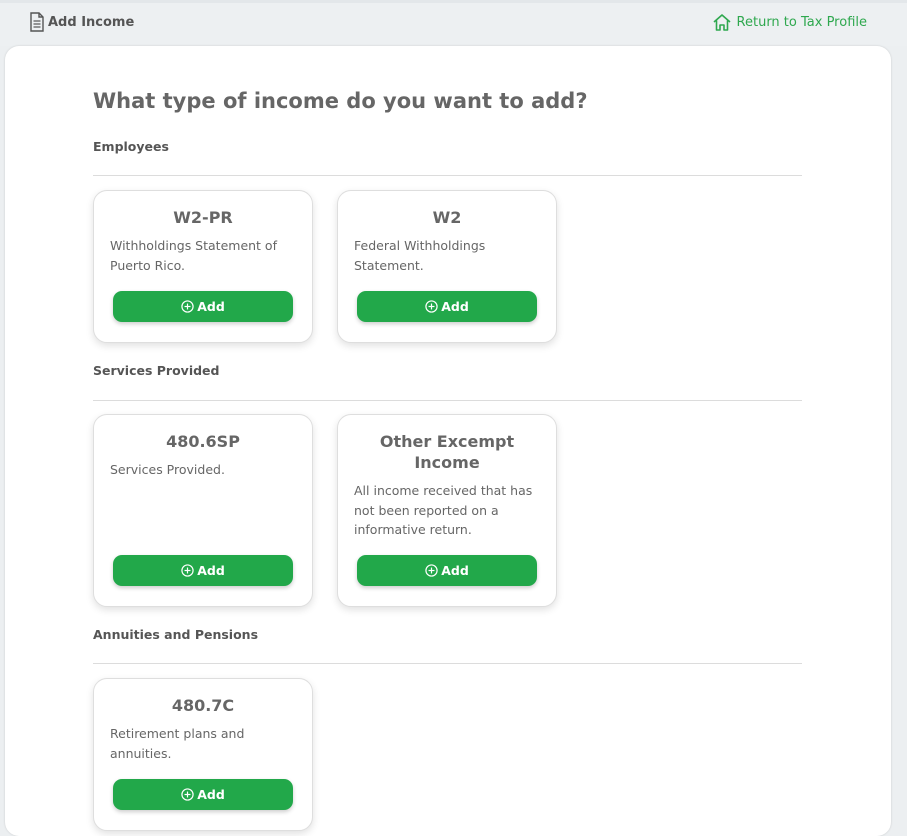 Image resolution: width=907 pixels, height=836 pixels. Describe the element at coordinates (453, 23) in the screenshot. I see `top-bar: Add Income Return to Tax Profile` at that location.